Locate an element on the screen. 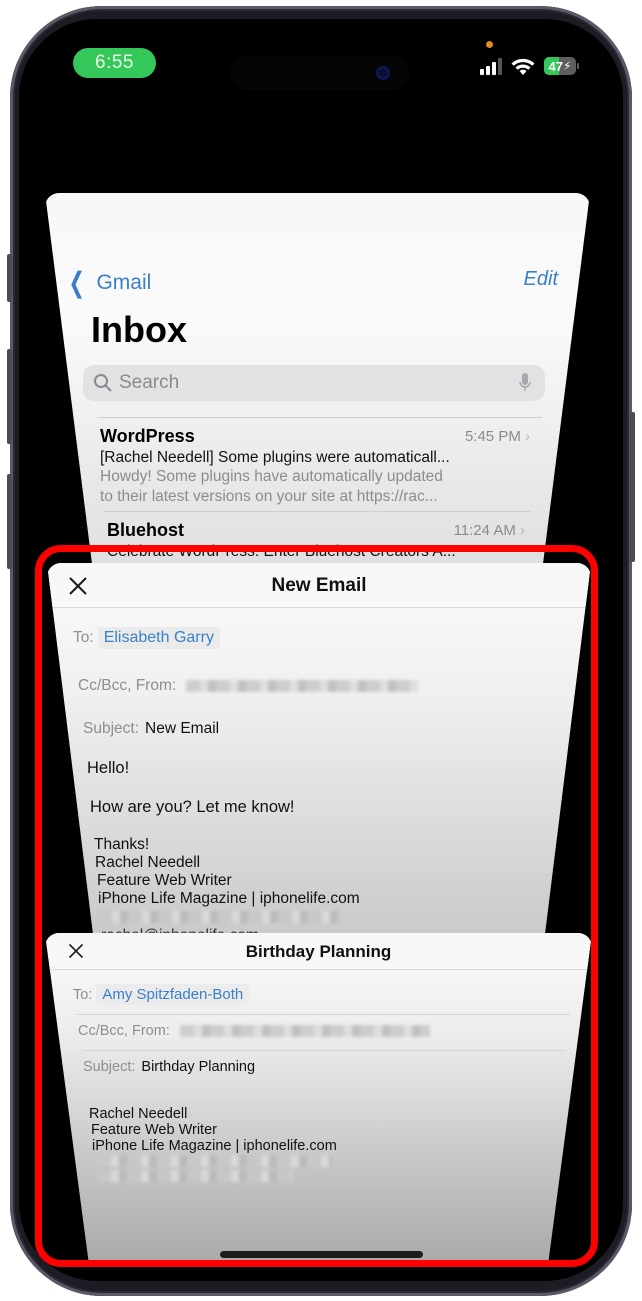  status-time: 6:55 is located at coordinates (114, 63).